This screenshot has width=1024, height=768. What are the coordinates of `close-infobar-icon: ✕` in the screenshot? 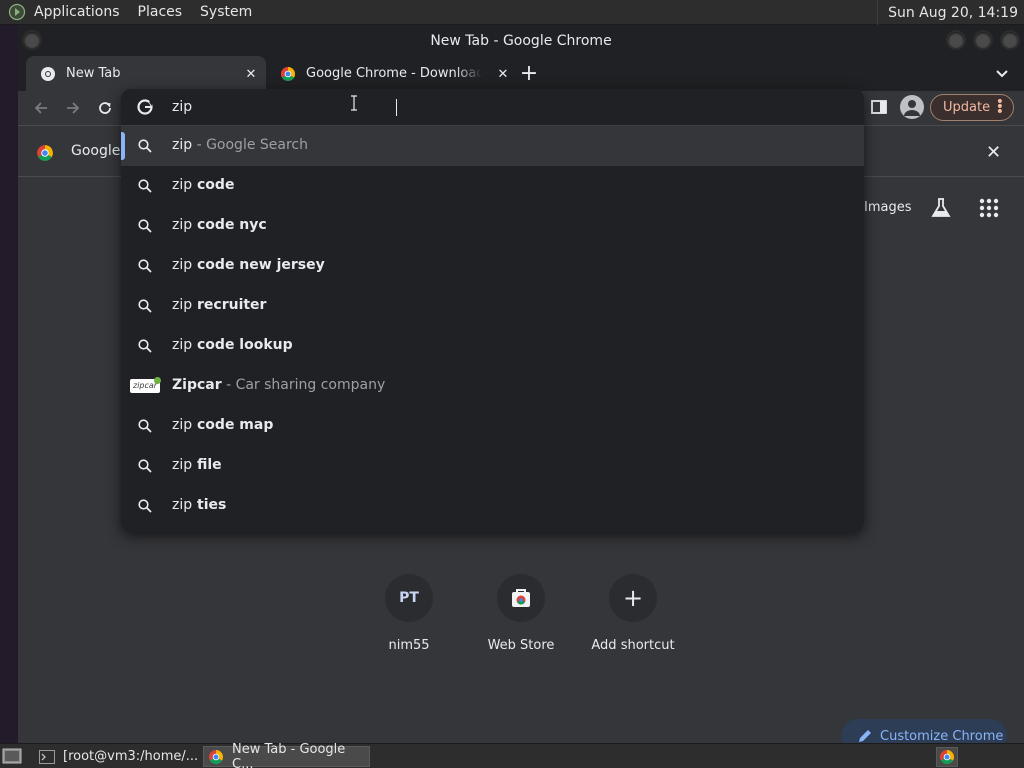 It's located at (993, 152).